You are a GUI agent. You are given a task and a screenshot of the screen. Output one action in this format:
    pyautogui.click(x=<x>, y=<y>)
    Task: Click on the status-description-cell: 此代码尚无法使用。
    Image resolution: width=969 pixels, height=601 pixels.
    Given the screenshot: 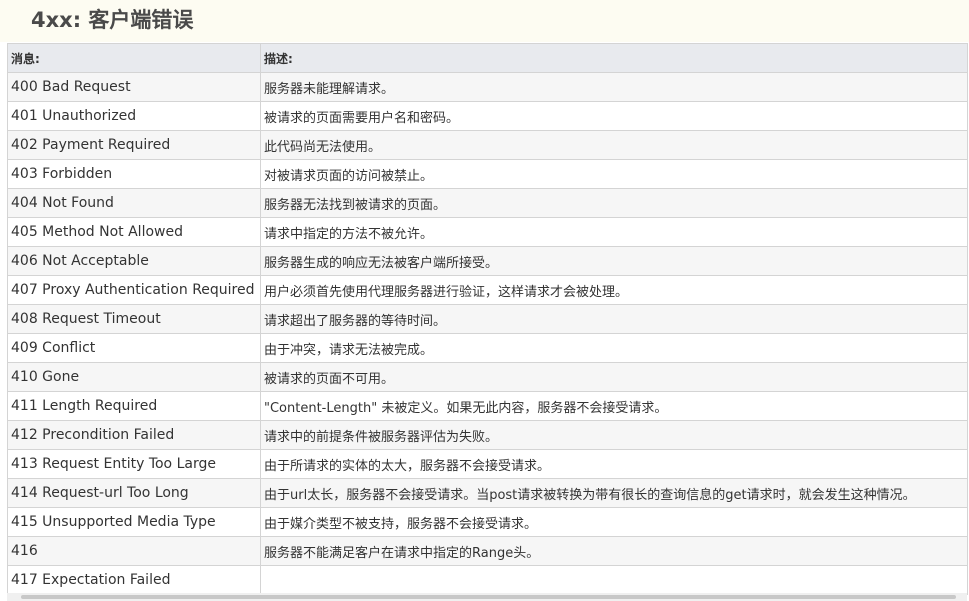 What is the action you would take?
    pyautogui.click(x=614, y=145)
    